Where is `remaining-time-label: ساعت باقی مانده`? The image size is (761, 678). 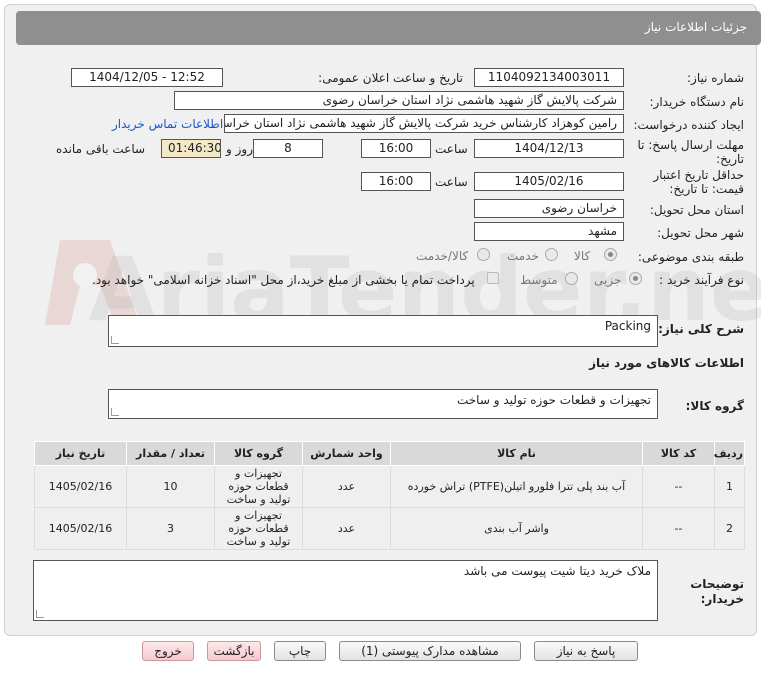 remaining-time-label: ساعت باقی مانده is located at coordinates (101, 149).